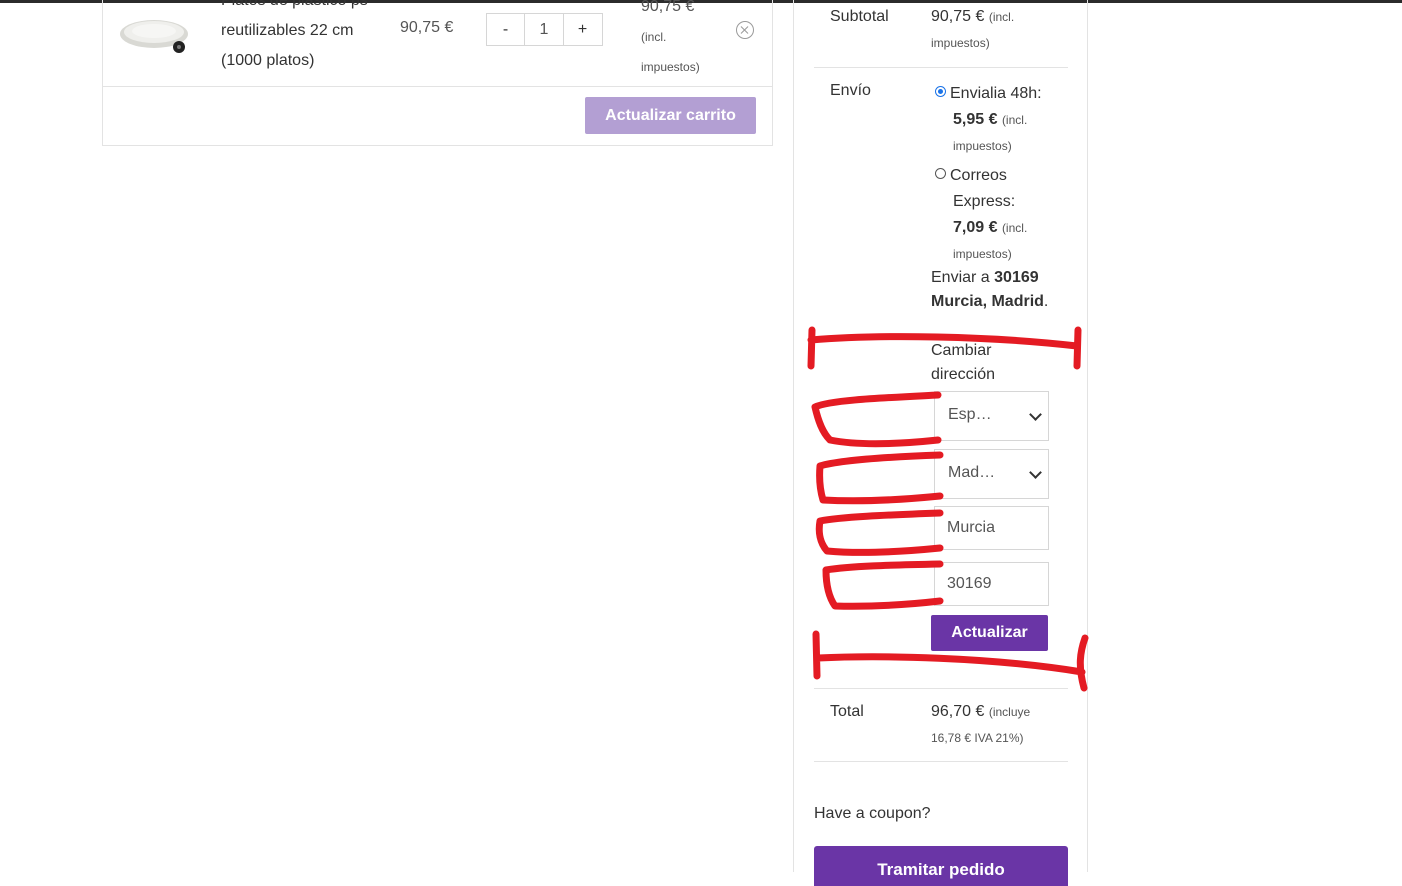  What do you see at coordinates (940, 173) in the screenshot?
I see `radio-unselected-icon` at bounding box center [940, 173].